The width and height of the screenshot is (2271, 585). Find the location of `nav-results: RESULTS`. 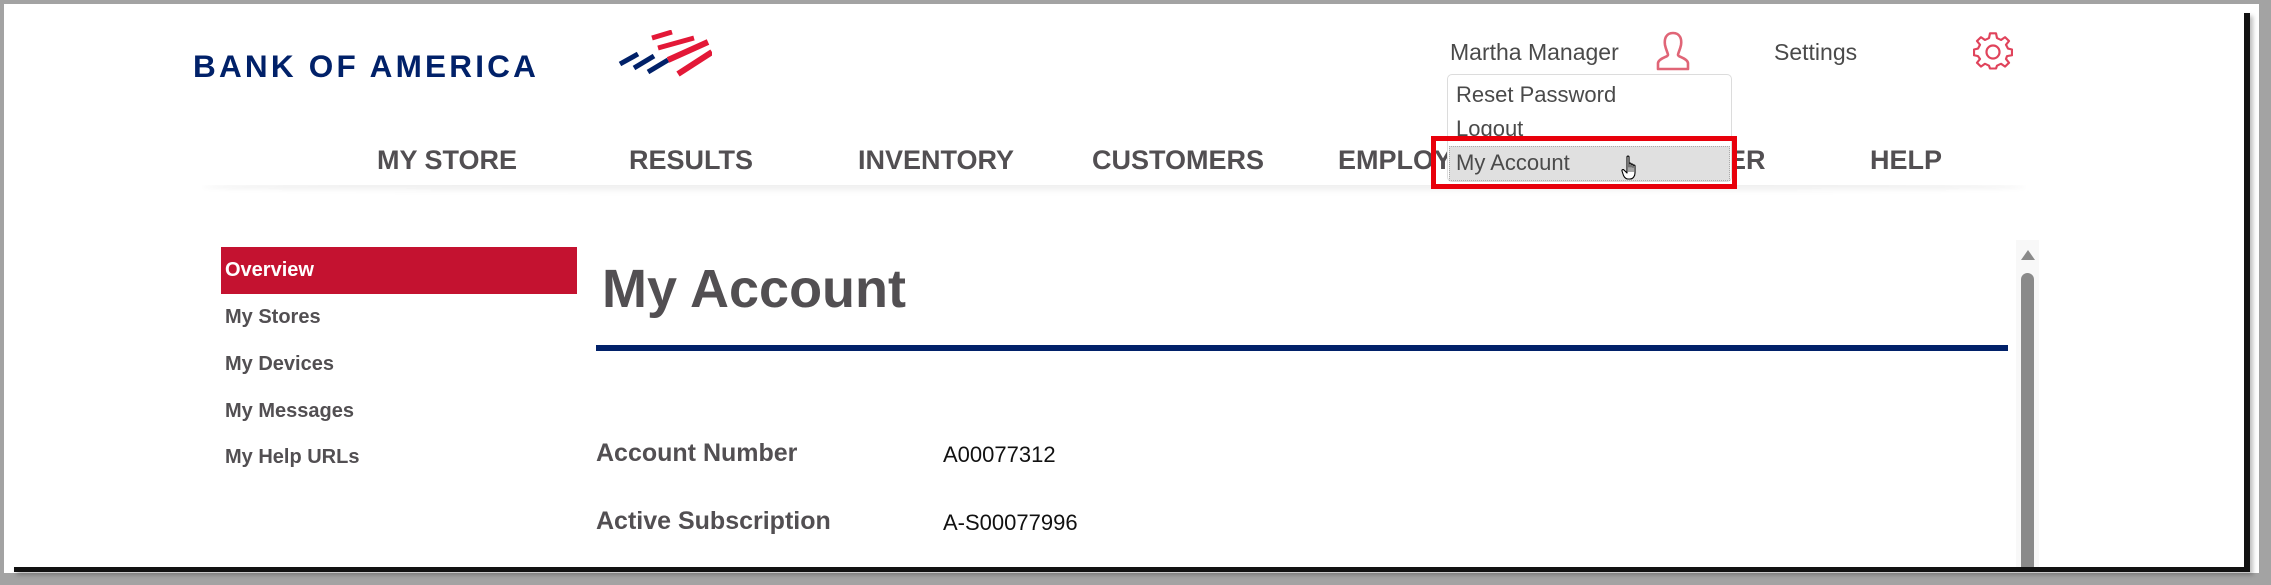

nav-results: RESULTS is located at coordinates (691, 160).